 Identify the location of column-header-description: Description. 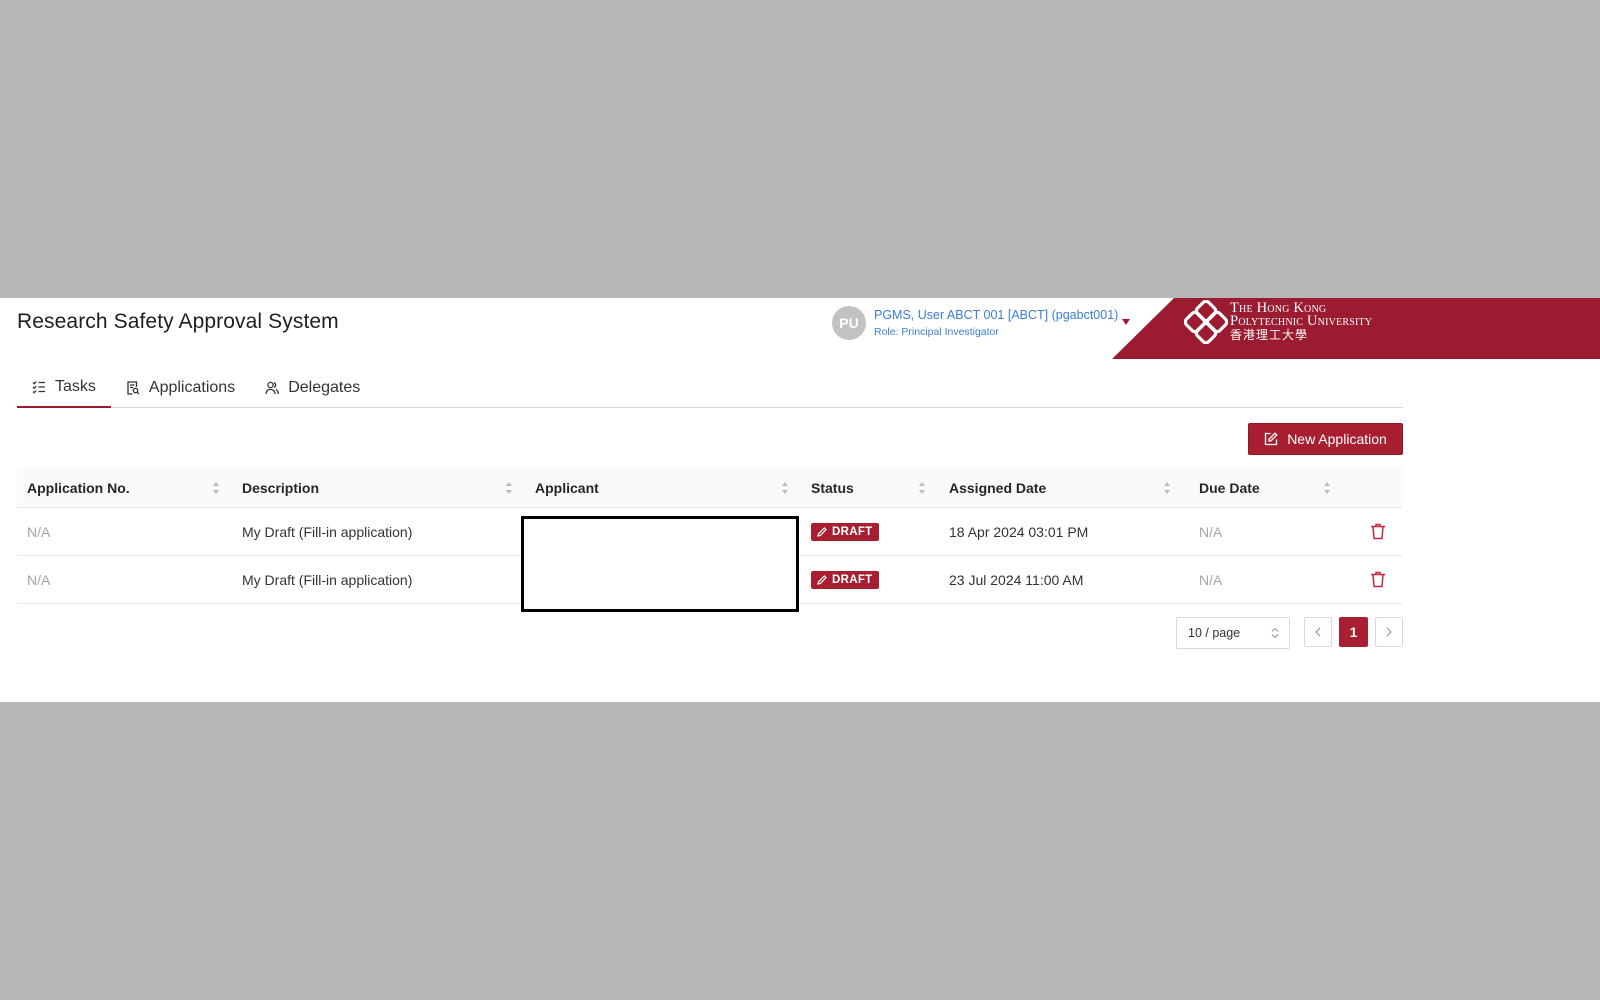
(378, 488).